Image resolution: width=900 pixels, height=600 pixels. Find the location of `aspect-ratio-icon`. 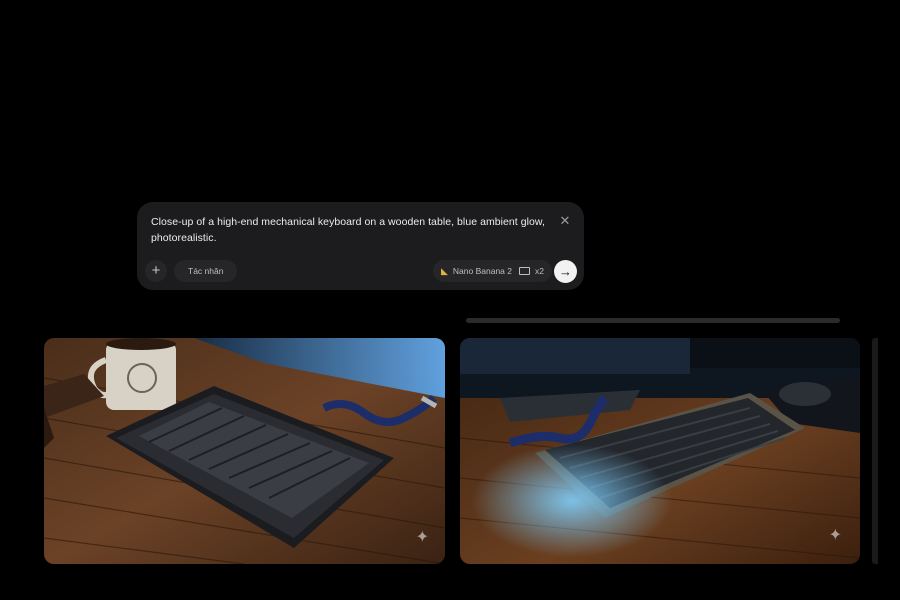

aspect-ratio-icon is located at coordinates (524, 271).